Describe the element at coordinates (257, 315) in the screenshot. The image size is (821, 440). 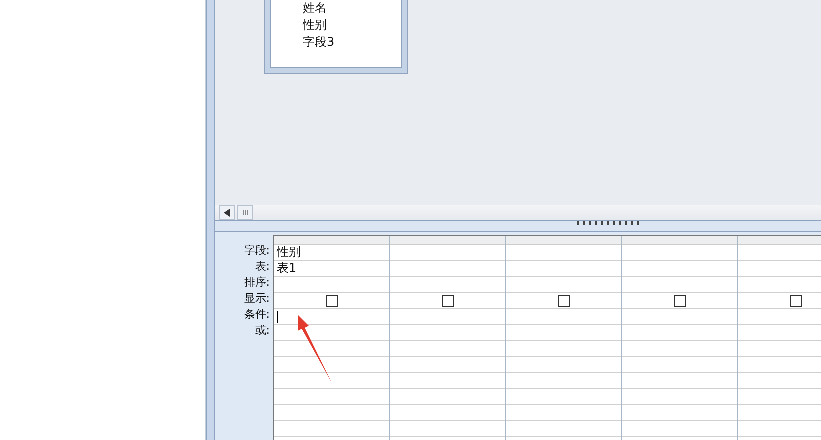
I see `row-label: 条件:` at that location.